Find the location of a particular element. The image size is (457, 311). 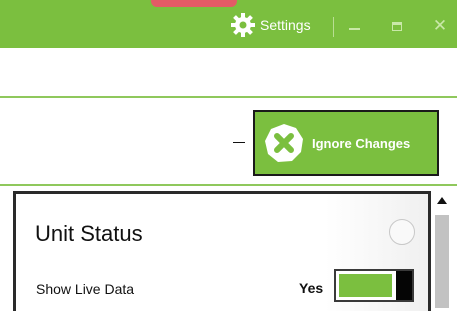

x-circle-icon is located at coordinates (284, 143).